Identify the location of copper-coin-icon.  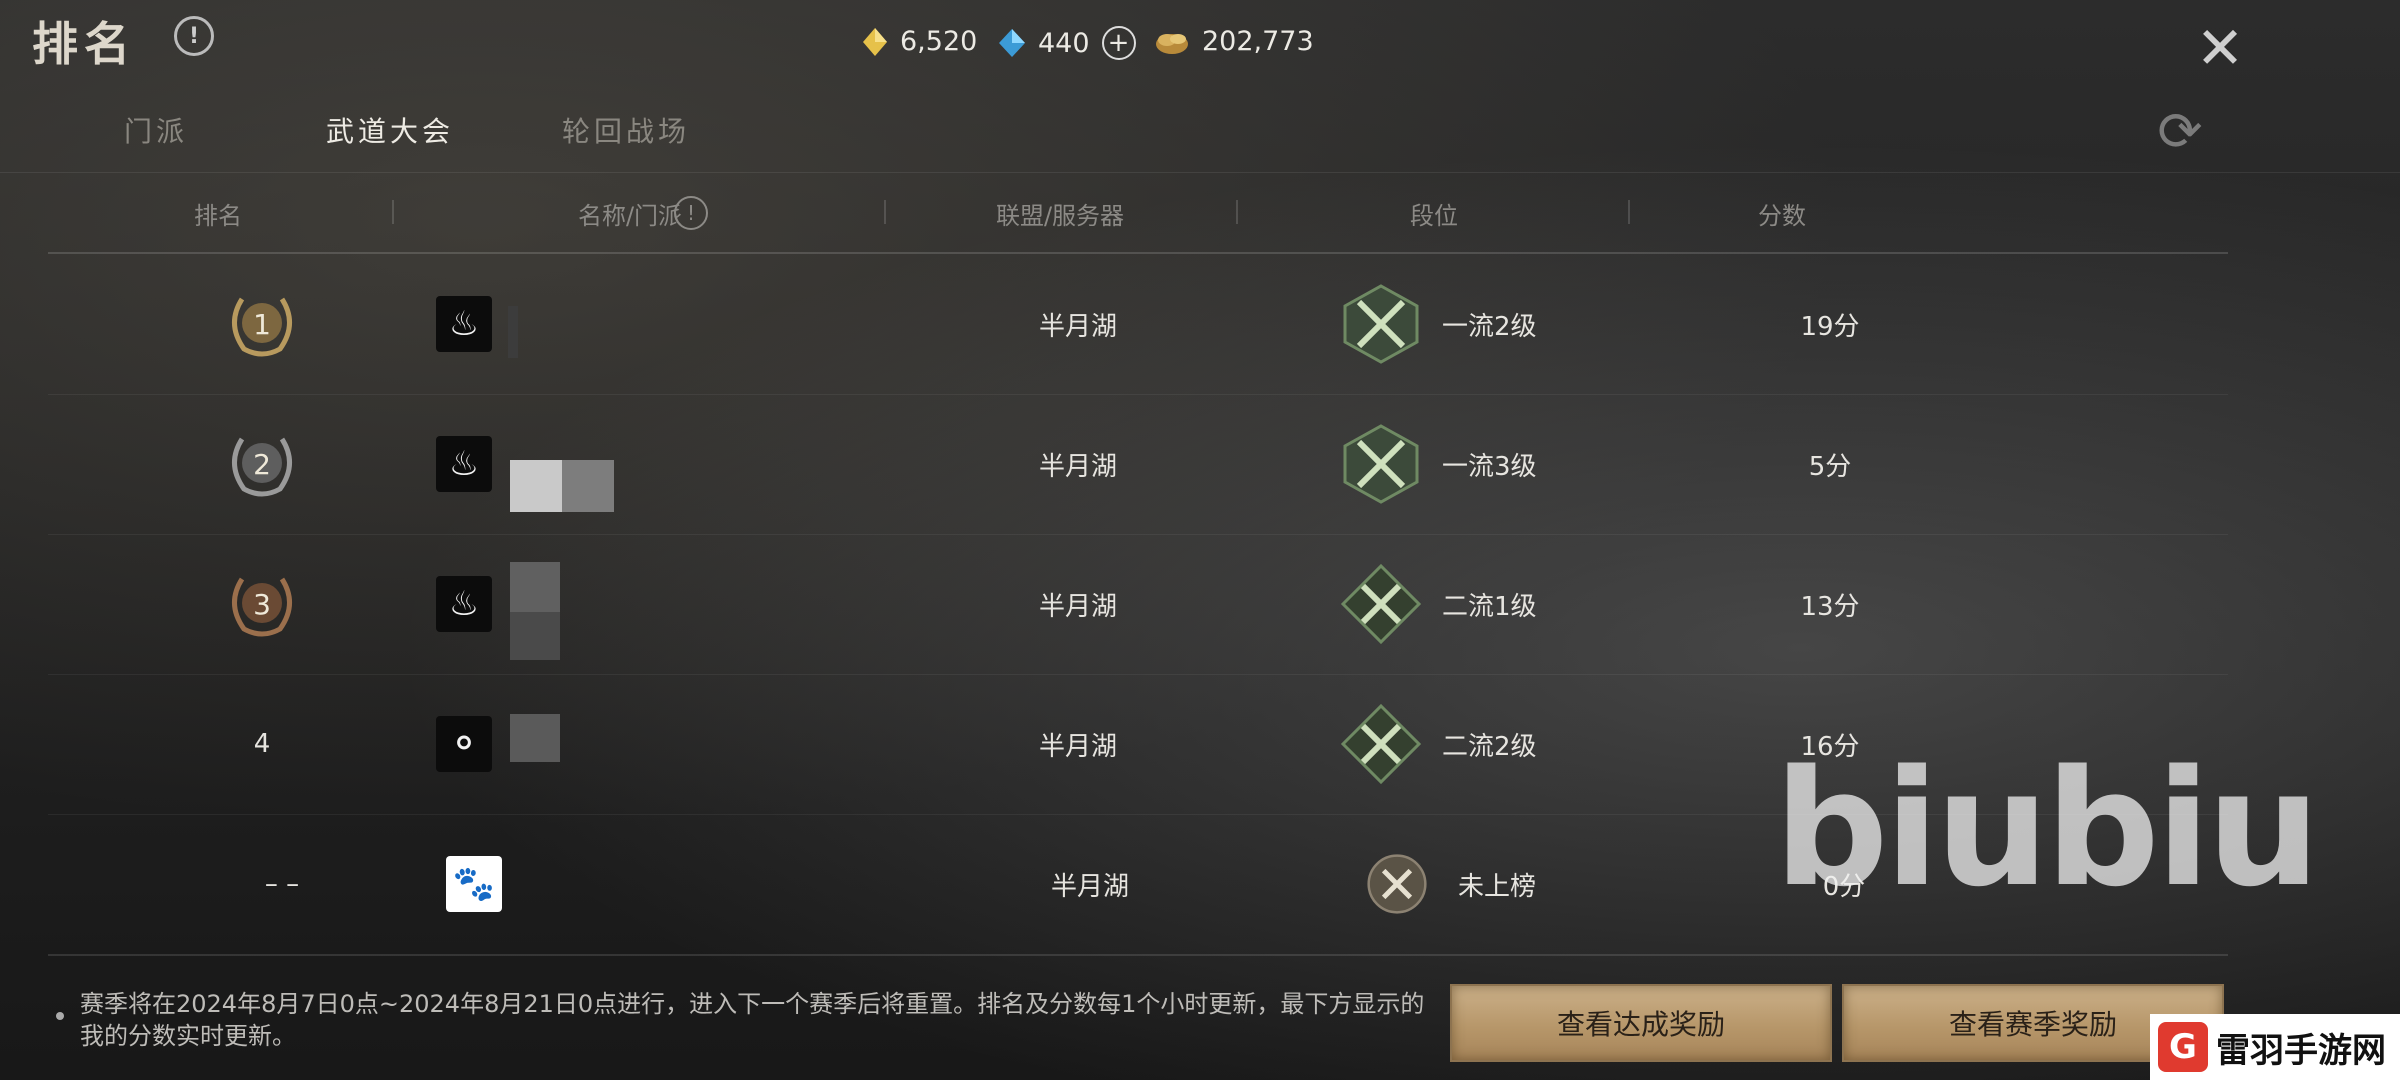
(1172, 43).